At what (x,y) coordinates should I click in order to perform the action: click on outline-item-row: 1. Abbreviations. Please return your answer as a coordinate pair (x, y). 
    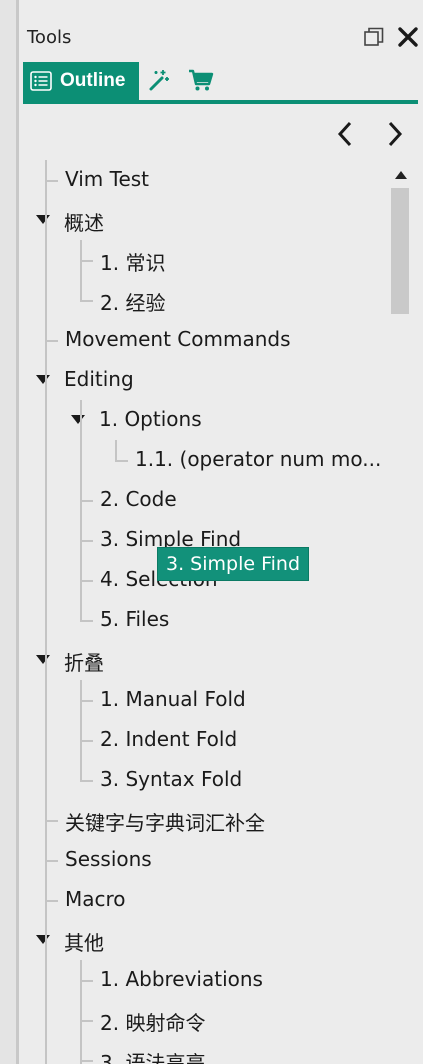
    Looking at the image, I should click on (204, 980).